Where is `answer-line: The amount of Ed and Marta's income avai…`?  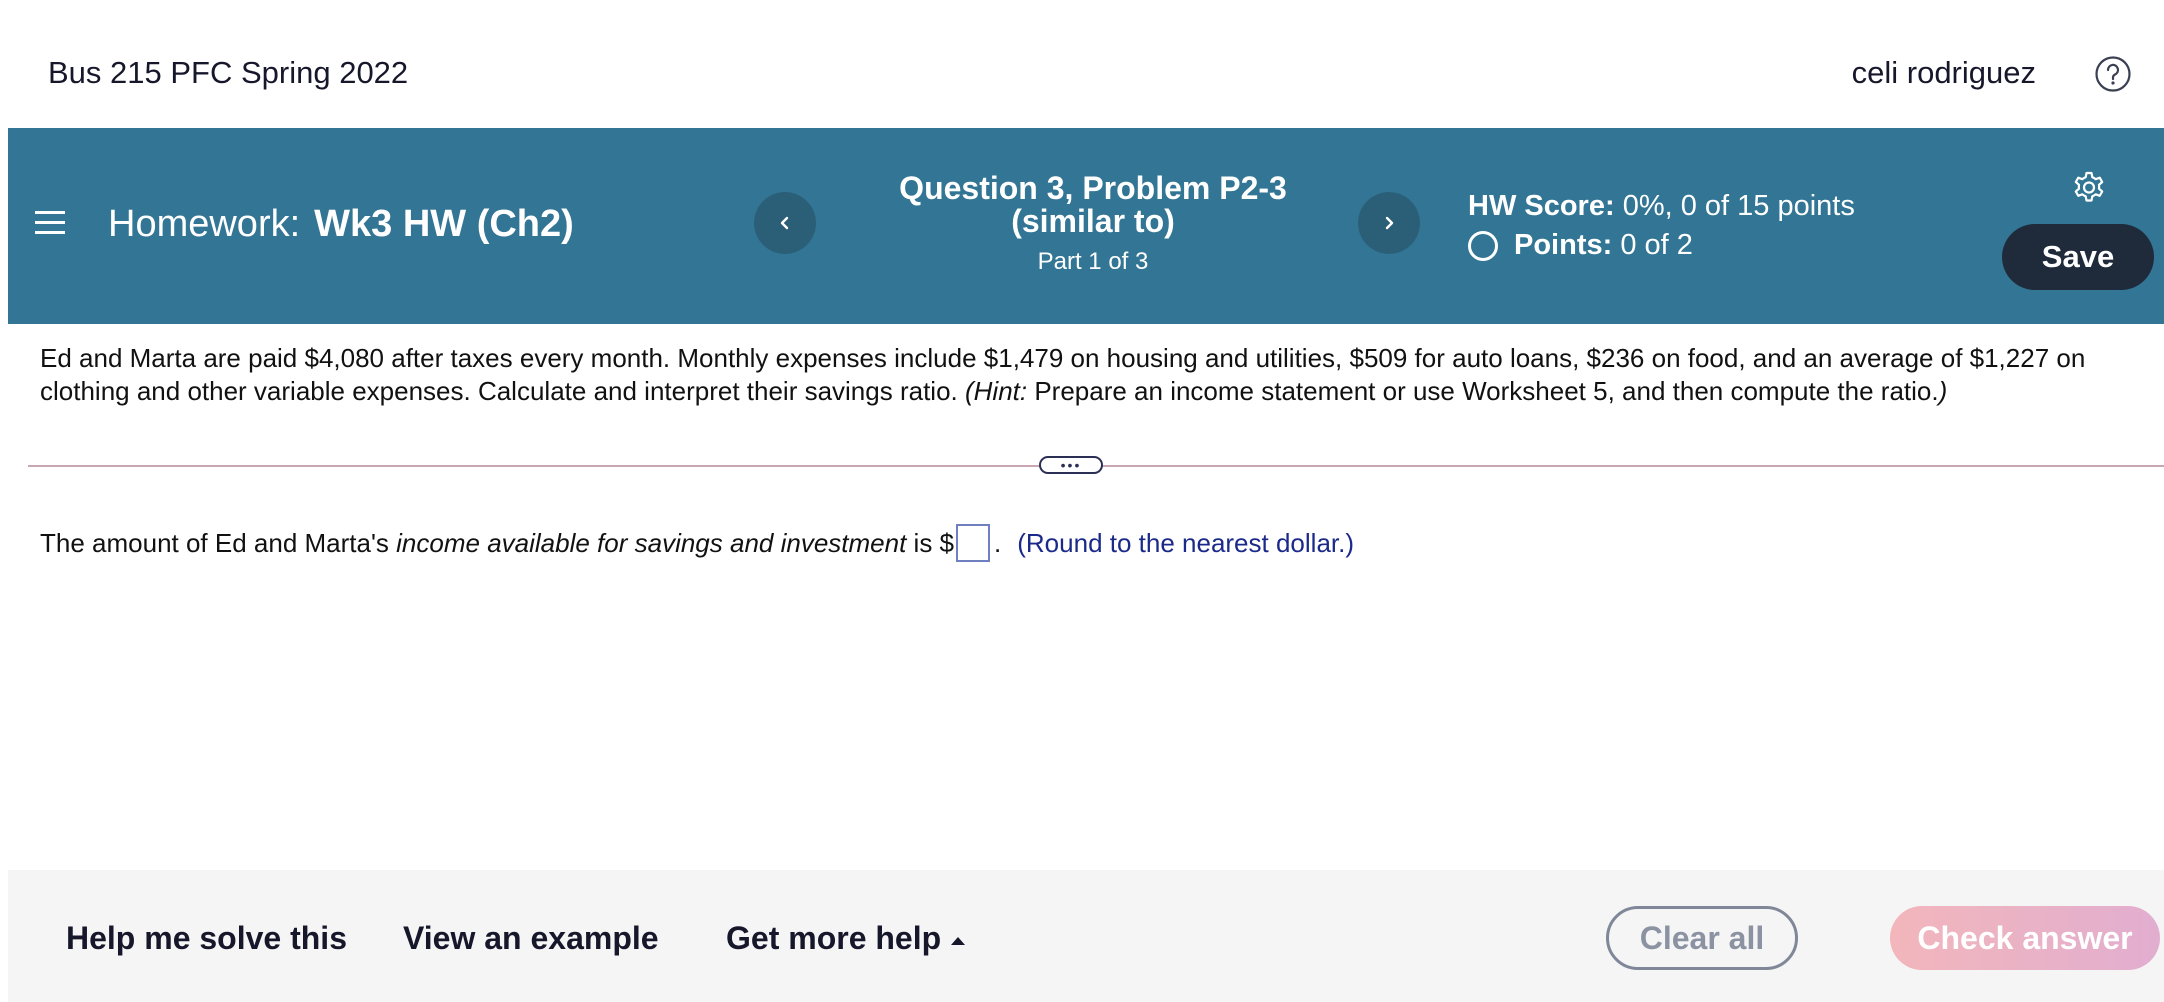 answer-line: The amount of Ed and Marta's income avai… is located at coordinates (697, 543).